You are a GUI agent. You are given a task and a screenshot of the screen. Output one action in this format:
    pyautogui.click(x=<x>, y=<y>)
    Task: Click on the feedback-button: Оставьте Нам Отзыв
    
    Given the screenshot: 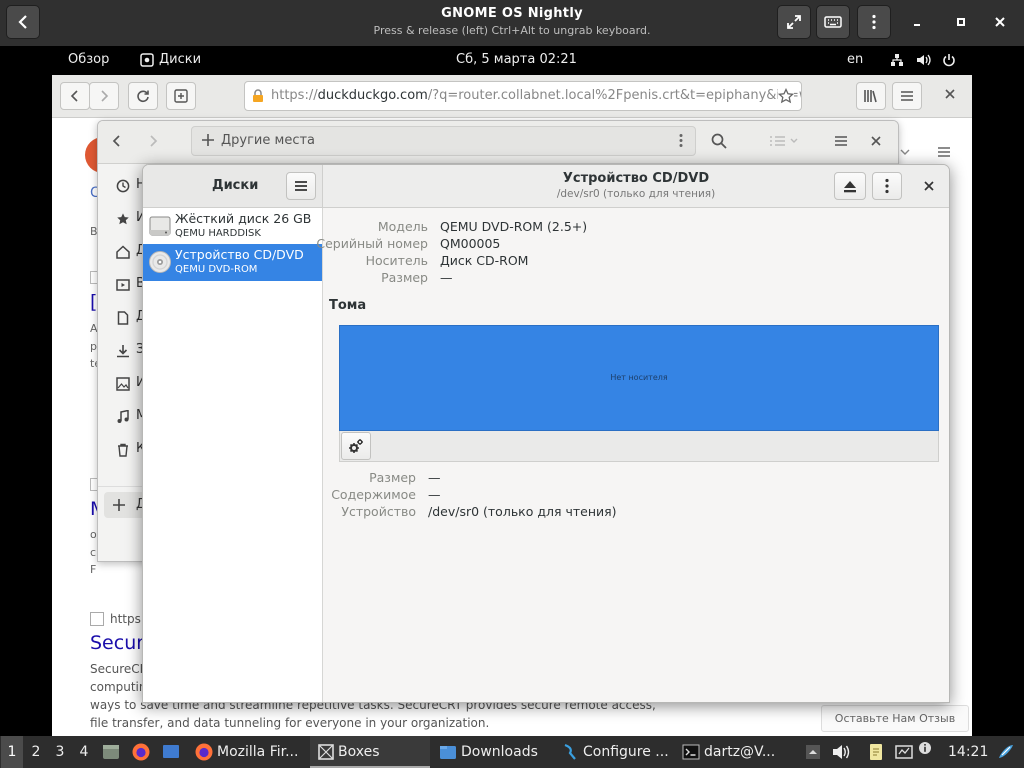 What is the action you would take?
    pyautogui.click(x=895, y=718)
    